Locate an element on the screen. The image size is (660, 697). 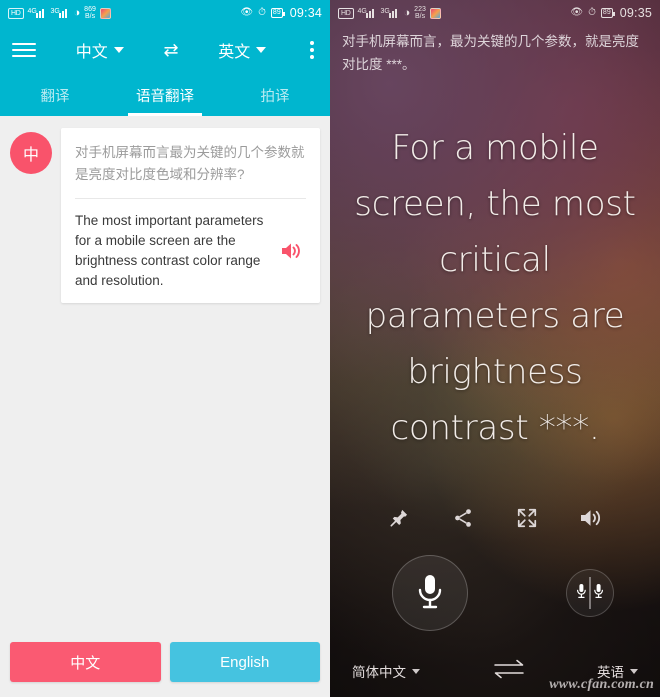
volume-icon is located at coordinates (591, 518).